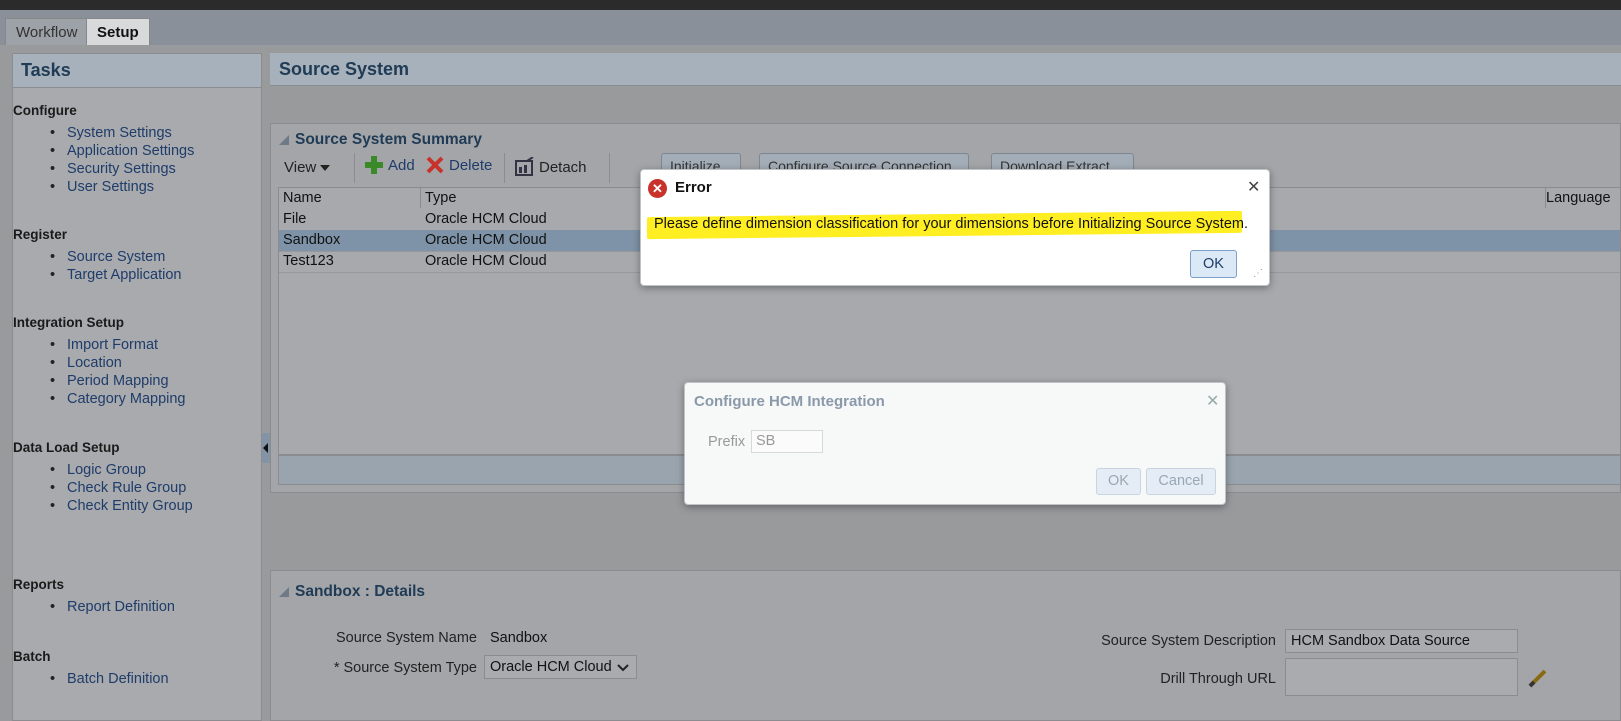 This screenshot has width=1621, height=721. What do you see at coordinates (99, 363) in the screenshot?
I see `task-location: Location` at bounding box center [99, 363].